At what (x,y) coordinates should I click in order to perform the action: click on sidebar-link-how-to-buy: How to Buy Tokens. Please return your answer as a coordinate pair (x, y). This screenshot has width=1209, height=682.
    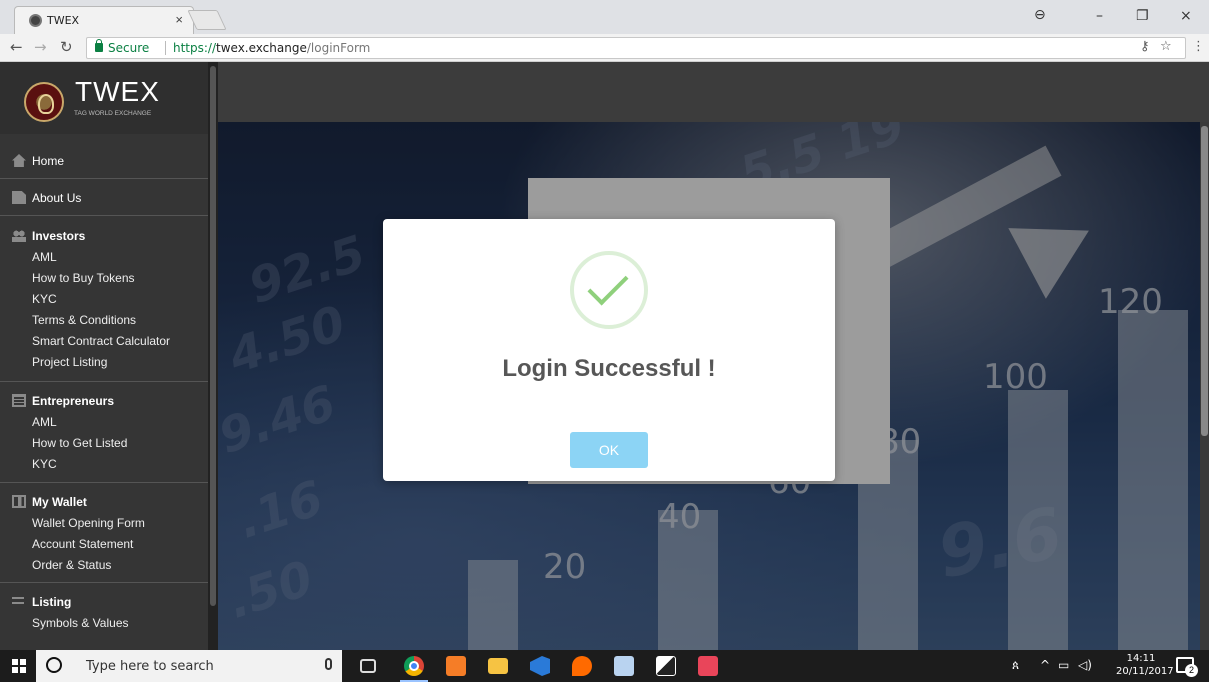
    Looking at the image, I should click on (83, 278).